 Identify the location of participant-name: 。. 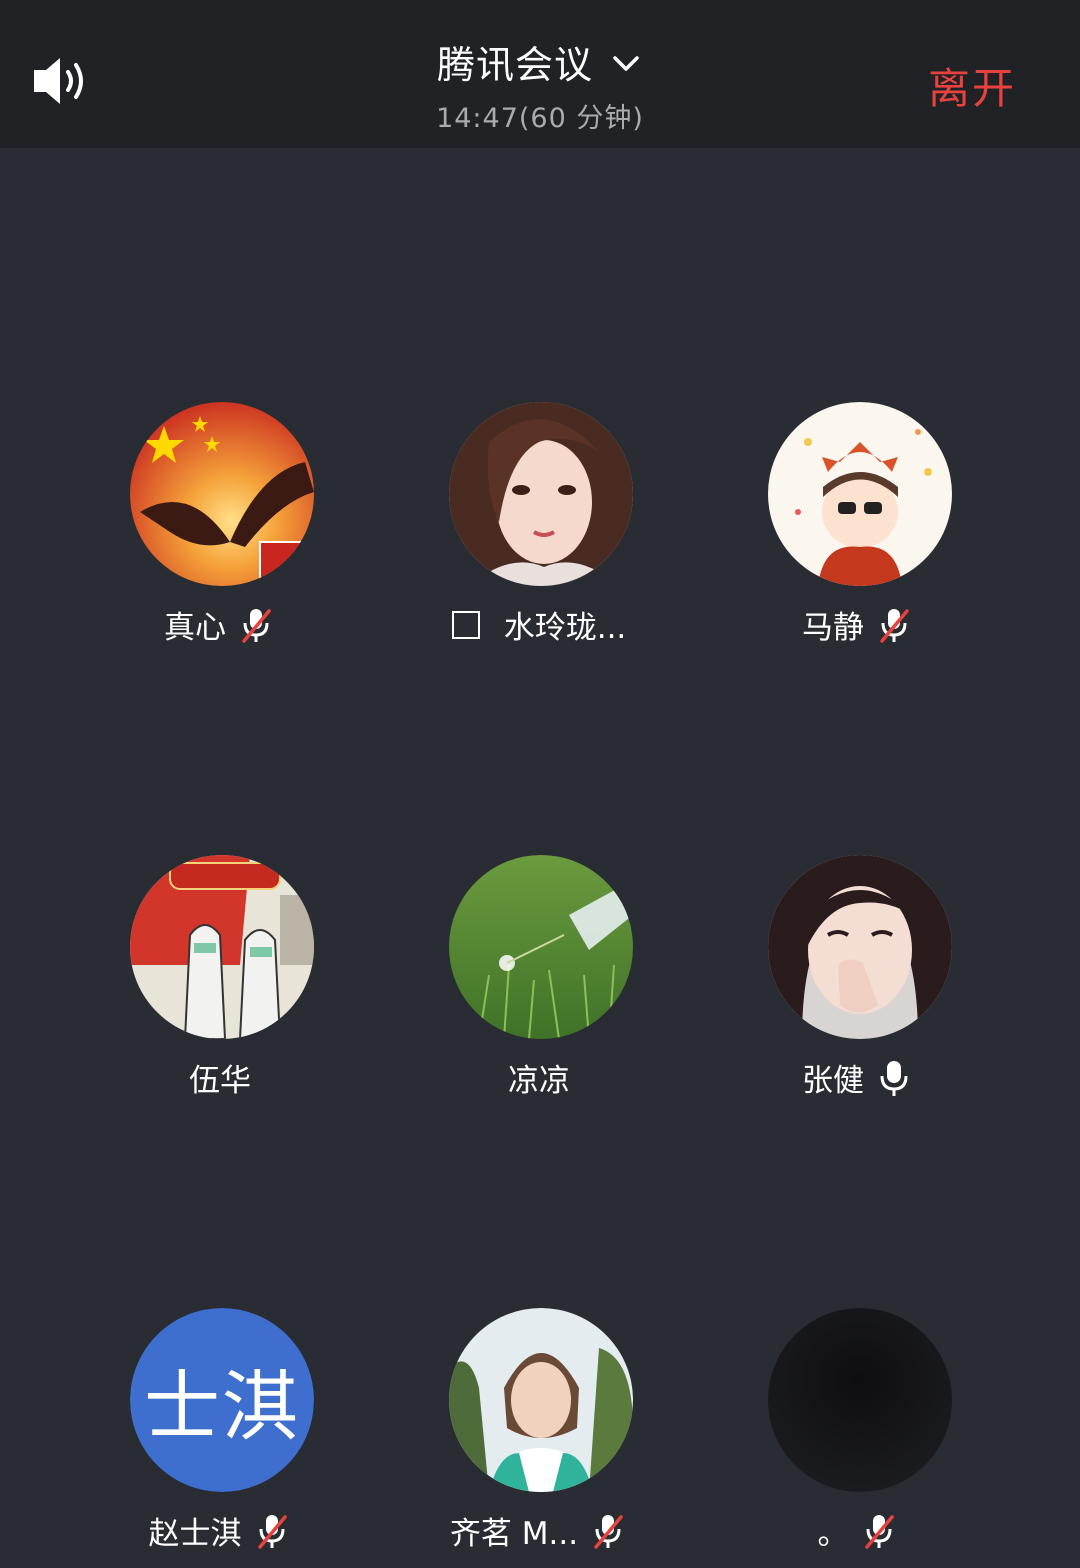
(833, 1534).